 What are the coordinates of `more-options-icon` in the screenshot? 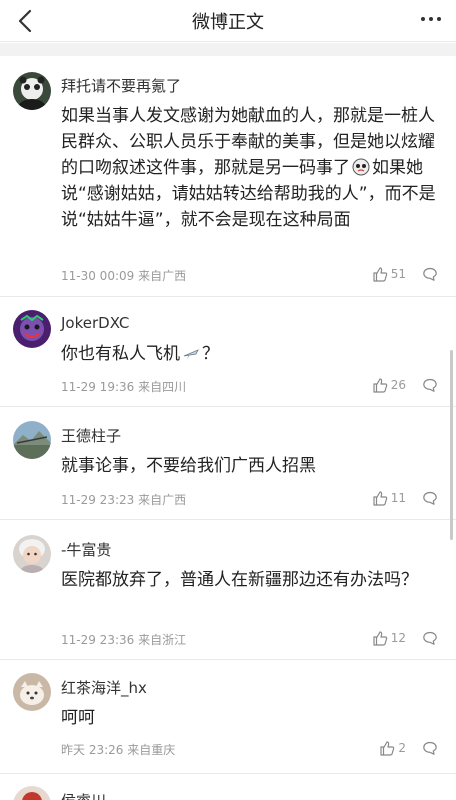 It's located at (431, 19).